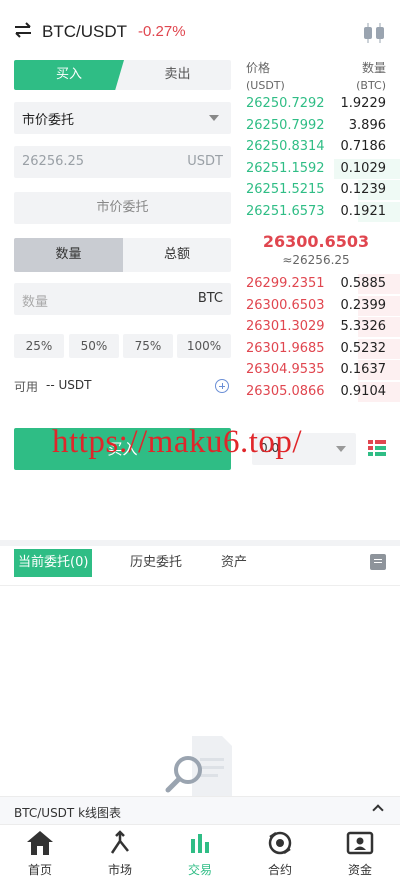 This screenshot has height=876, width=400. What do you see at coordinates (279, 869) in the screenshot?
I see `nav-contract-label: 合约` at bounding box center [279, 869].